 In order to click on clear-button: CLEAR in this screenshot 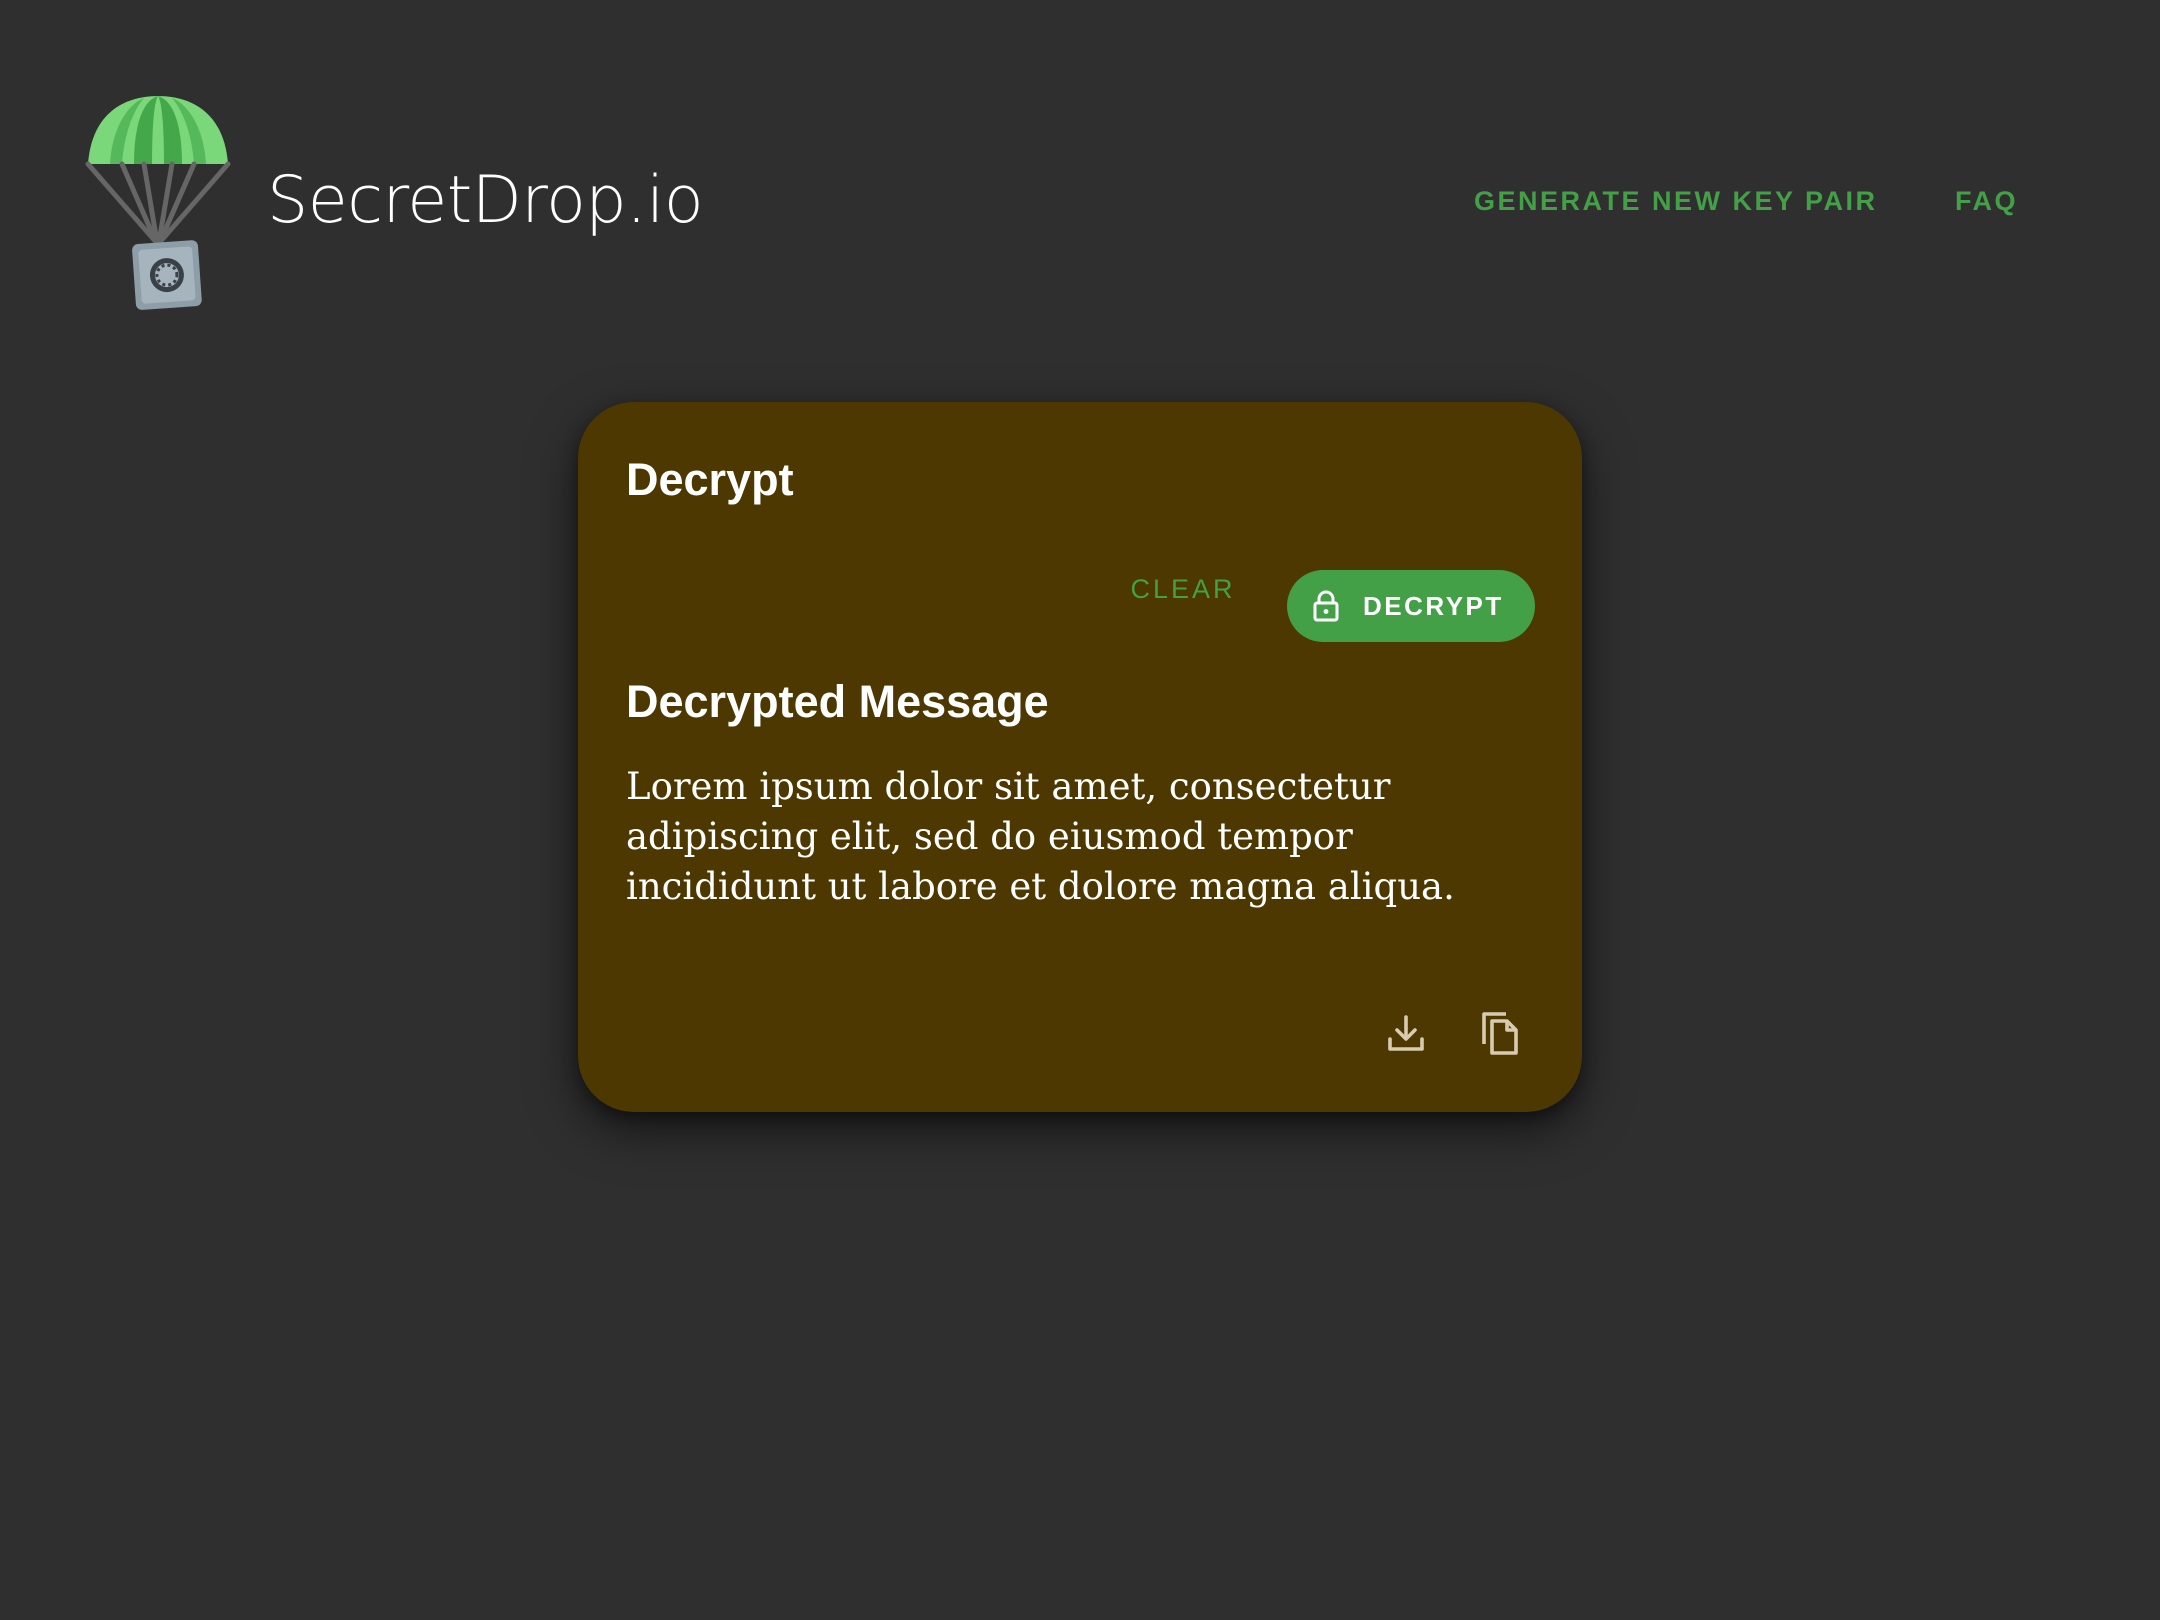, I will do `click(1183, 589)`.